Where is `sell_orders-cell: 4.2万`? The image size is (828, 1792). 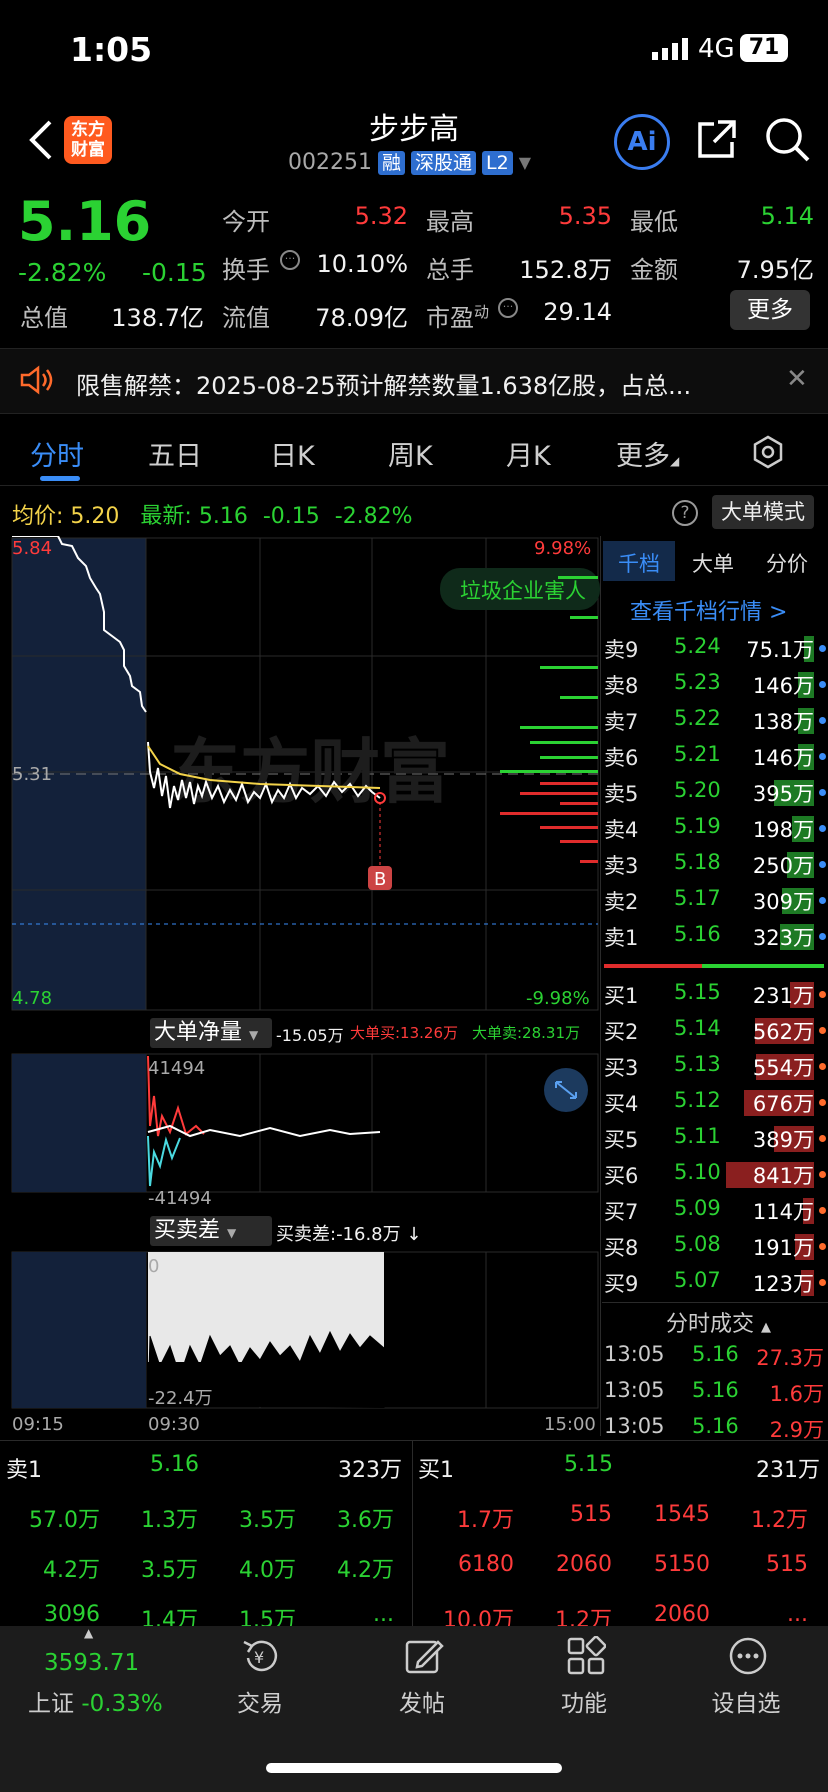
sell_orders-cell: 4.2万 is located at coordinates (365, 1570).